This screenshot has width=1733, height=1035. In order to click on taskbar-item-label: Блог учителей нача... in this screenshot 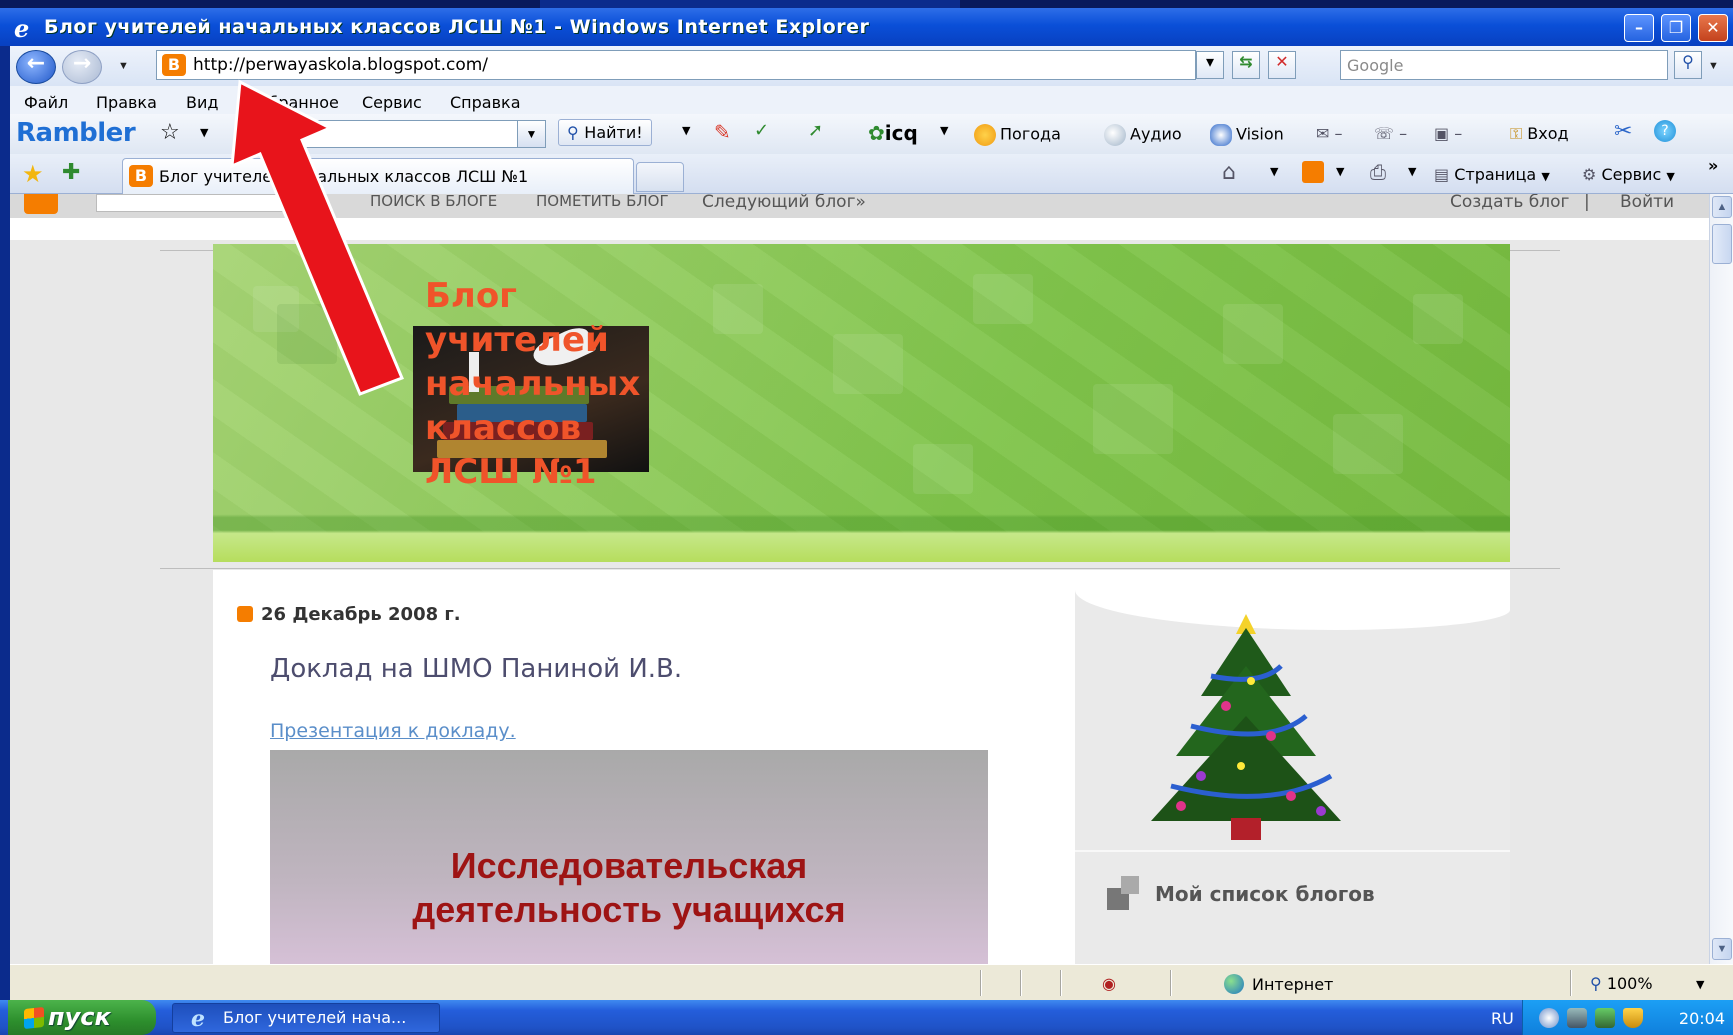, I will do `click(315, 1017)`.